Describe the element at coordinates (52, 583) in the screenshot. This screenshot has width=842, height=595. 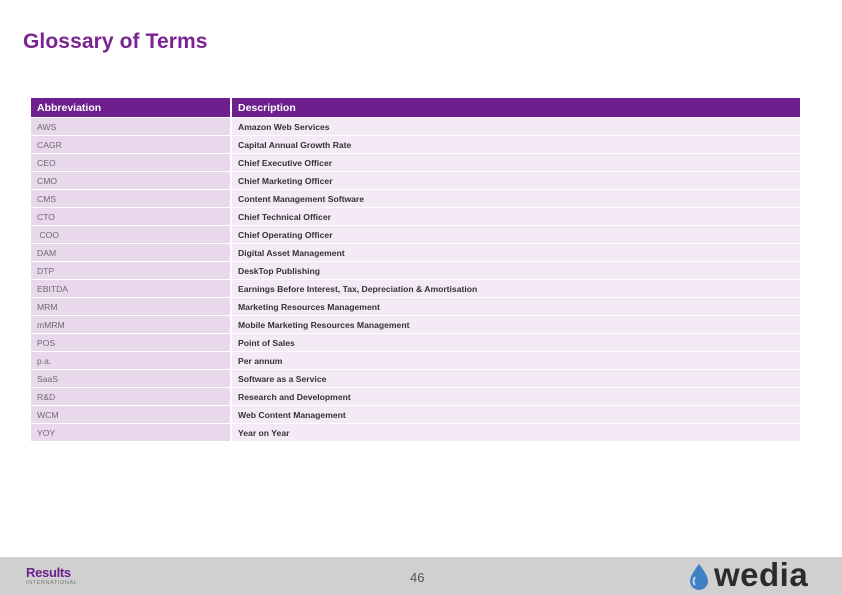
I see `results-international-logo-subtitle: INTERNATIONAL` at that location.